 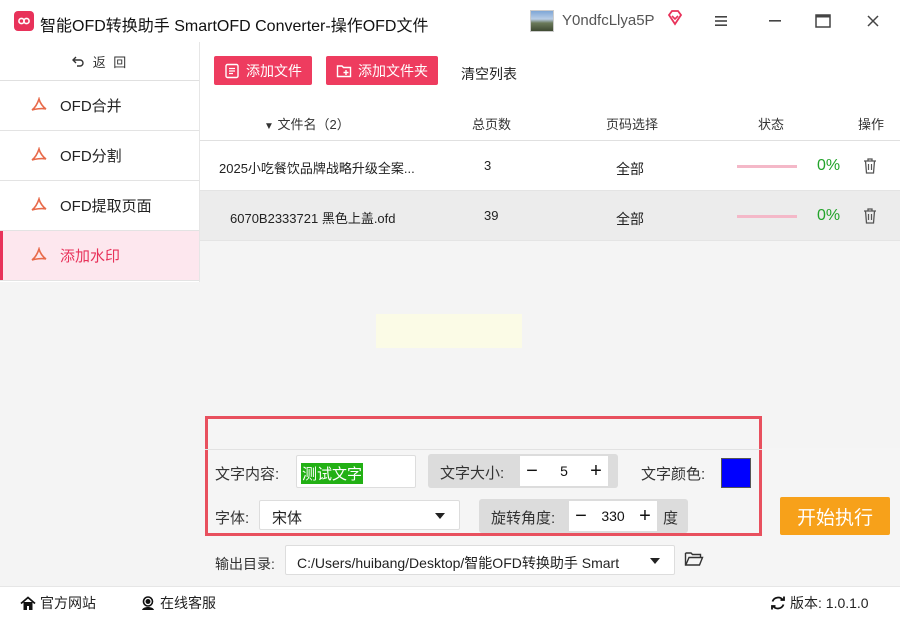 I want to click on back-button: 返 回, so click(x=99, y=61).